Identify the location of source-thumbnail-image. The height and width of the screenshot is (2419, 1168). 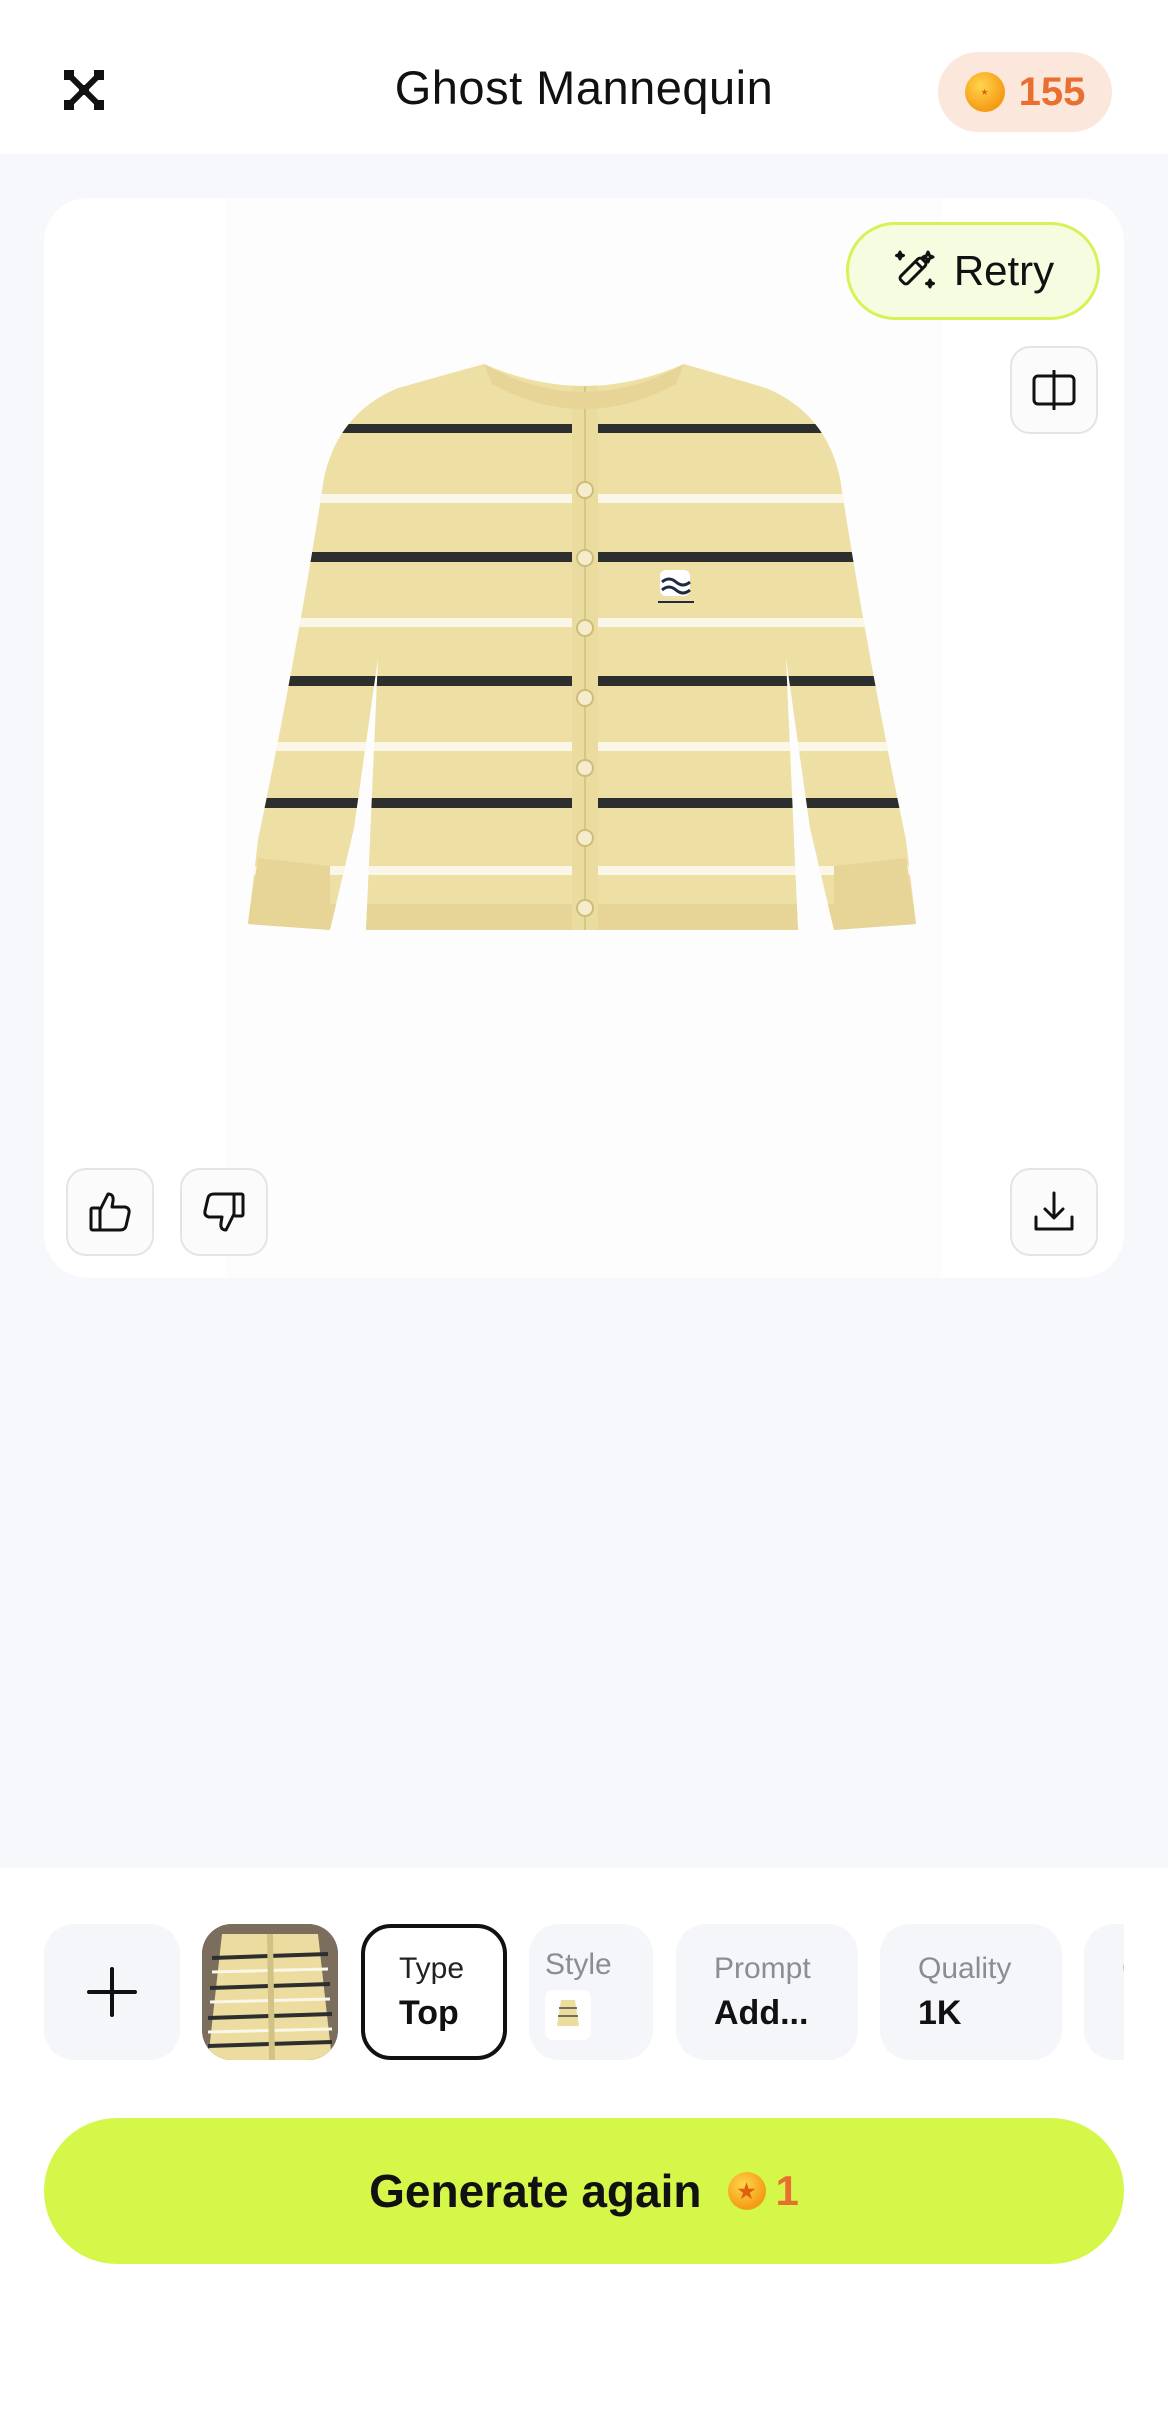
(270, 1992).